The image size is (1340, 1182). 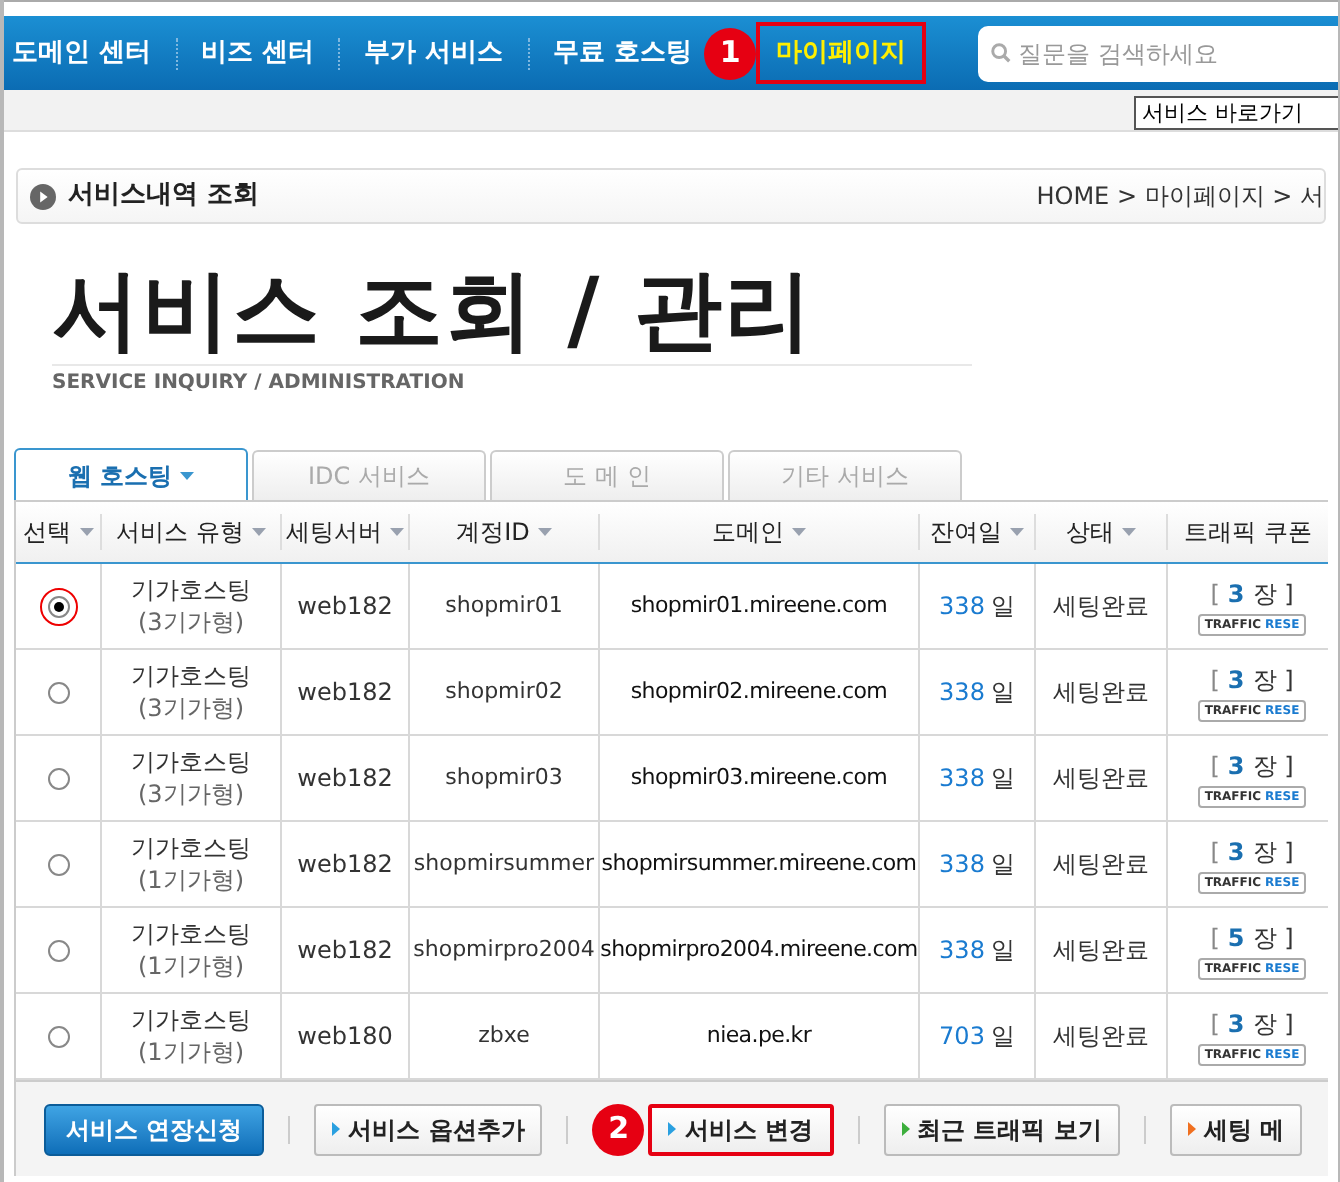 I want to click on nav-item: 부가 서비스, so click(x=434, y=53).